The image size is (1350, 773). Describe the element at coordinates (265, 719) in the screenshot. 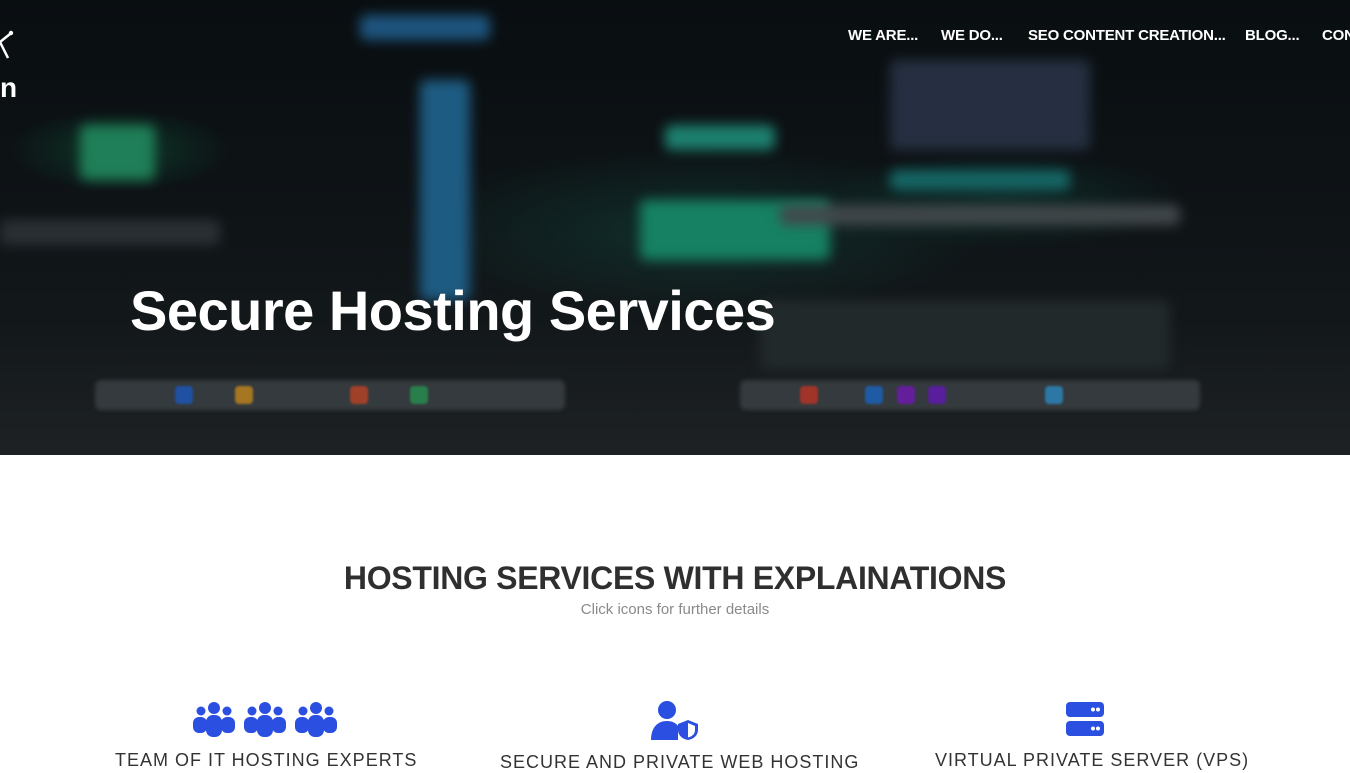

I see `team-icon` at that location.